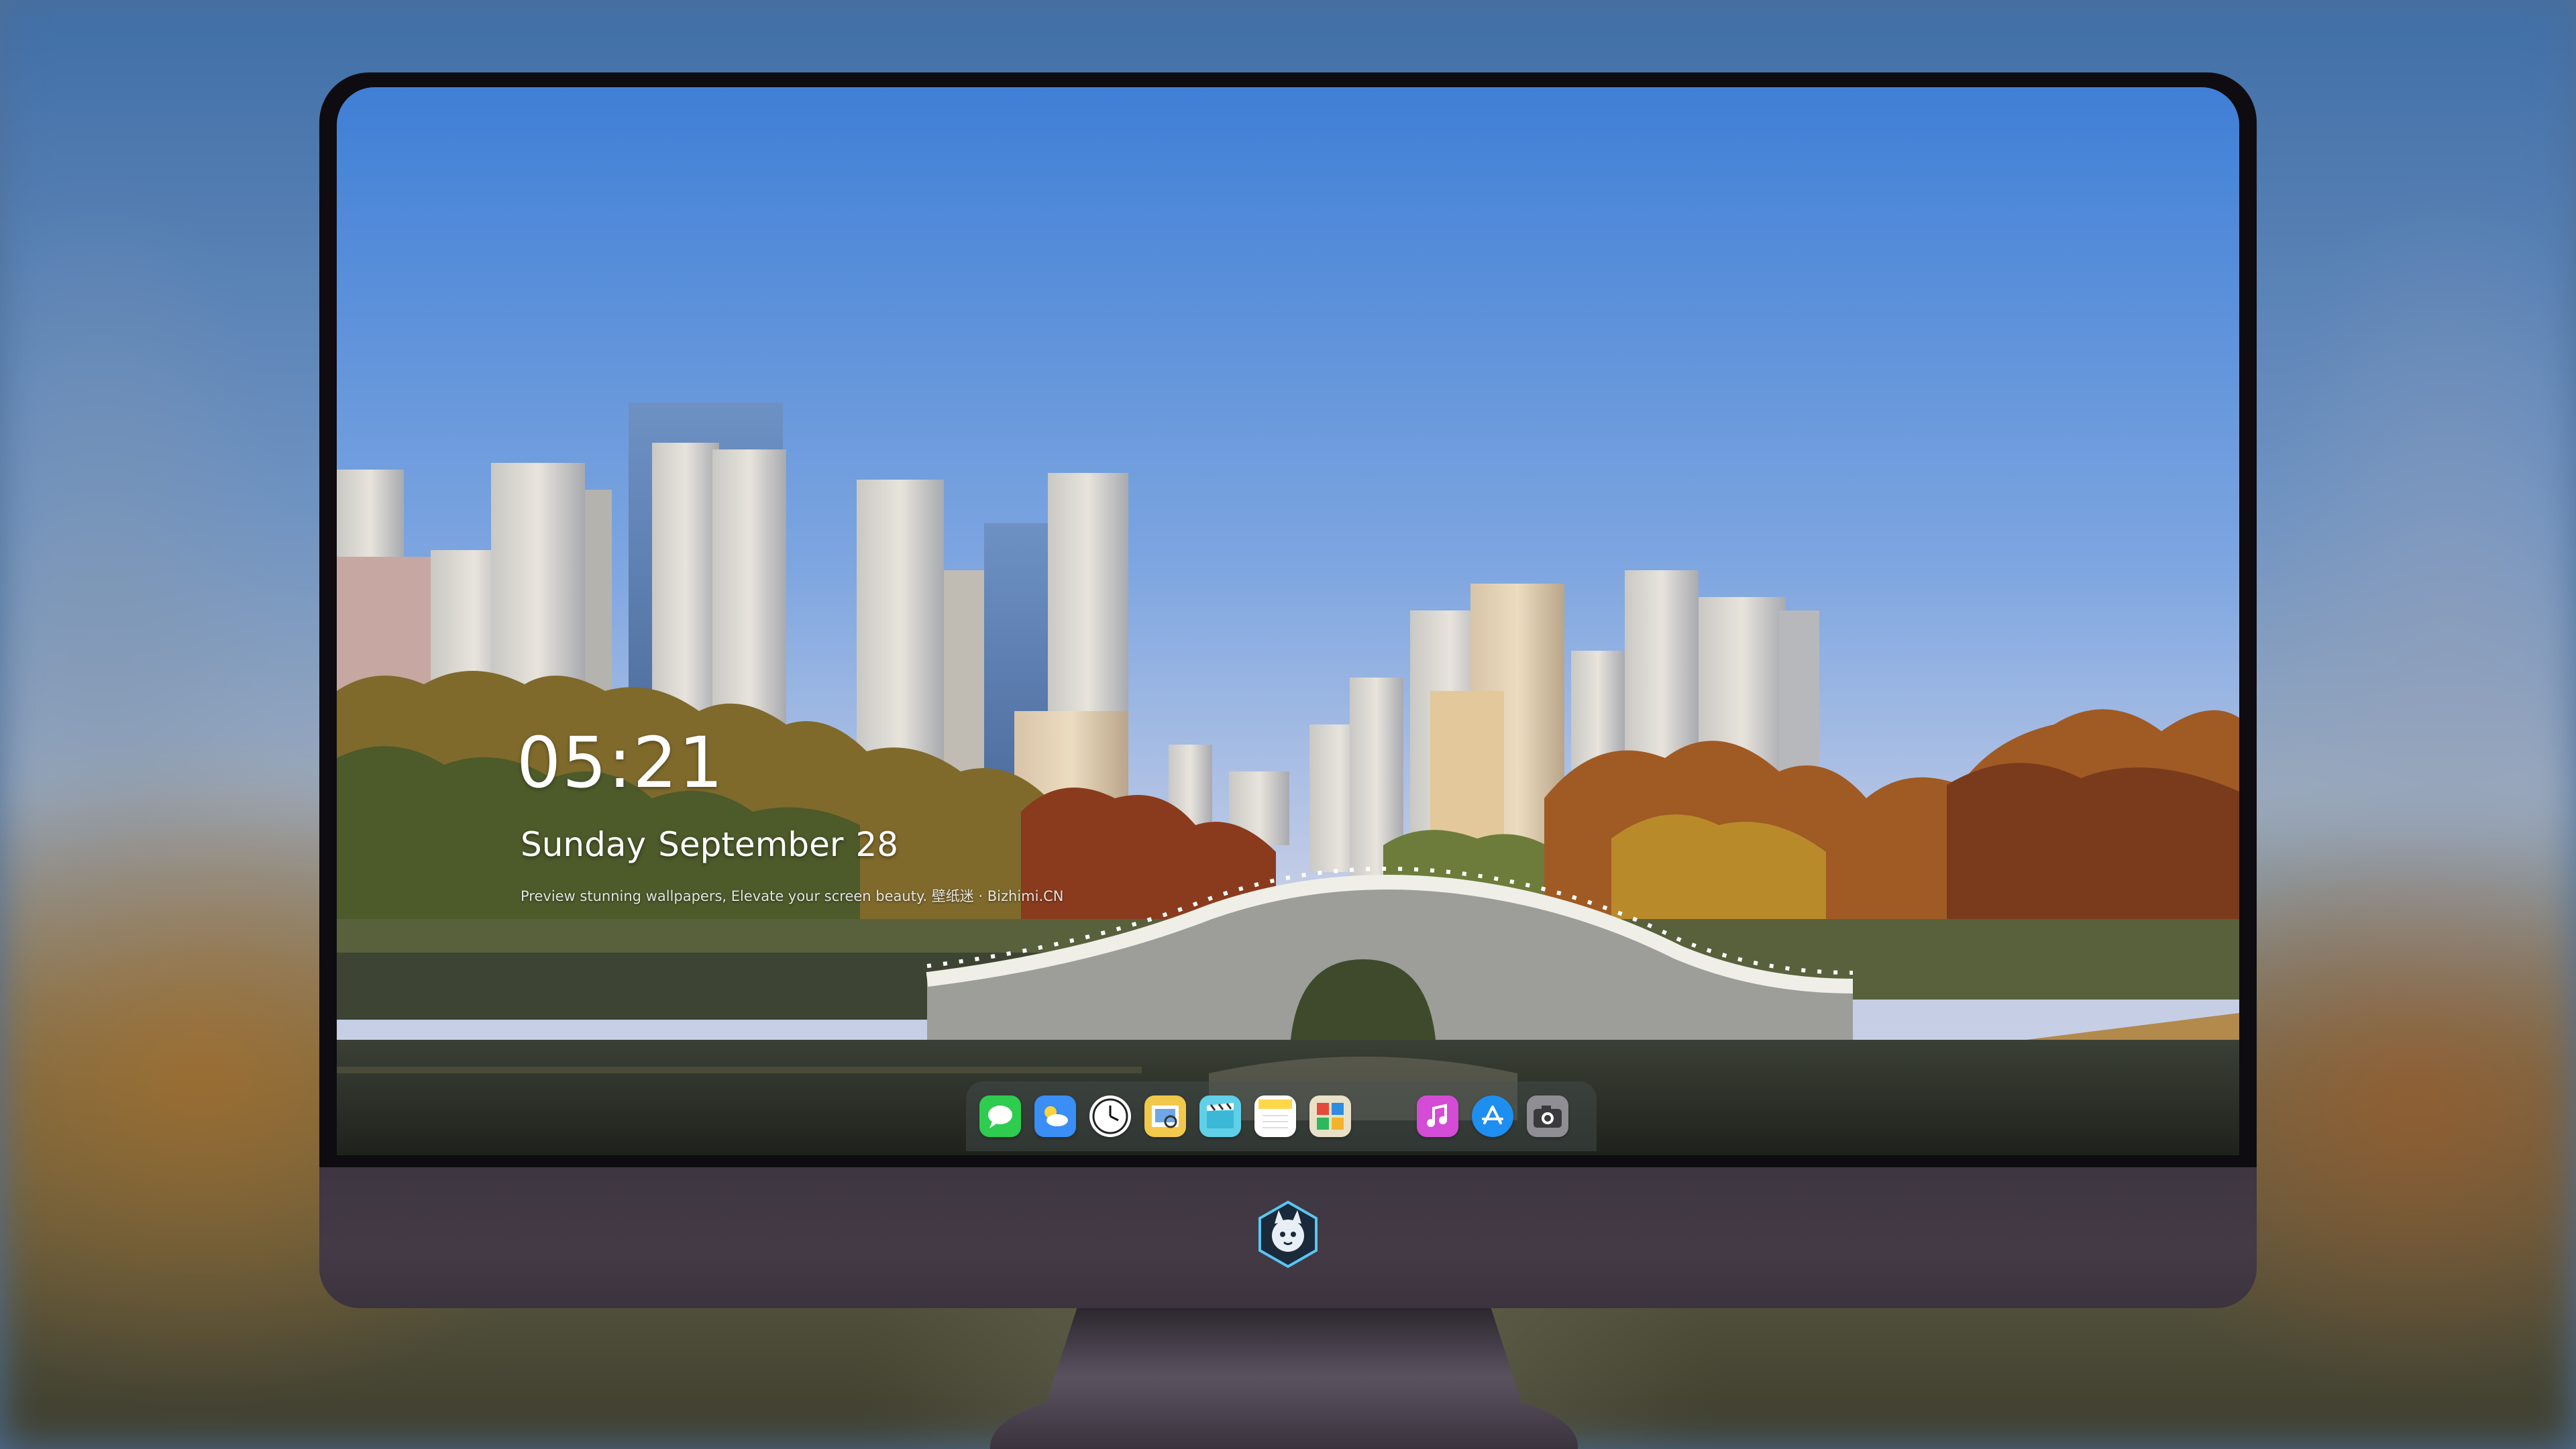 This screenshot has height=1449, width=2576. I want to click on date-day: 28, so click(877, 844).